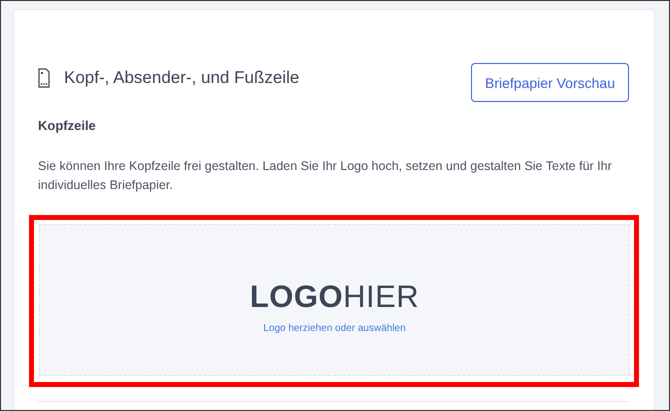 This screenshot has width=670, height=411. Describe the element at coordinates (182, 78) in the screenshot. I see `section-title: Kopf-, Absender-, und Fußzeile` at that location.